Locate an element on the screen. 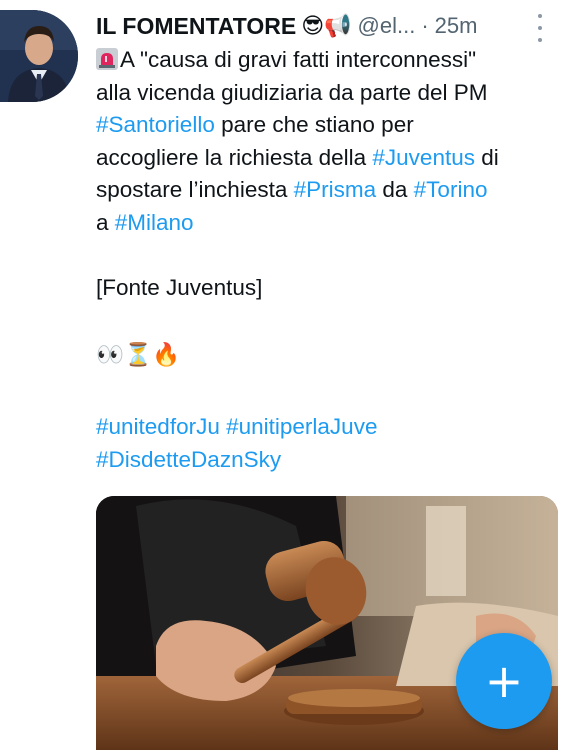 Image resolution: width=564 pixels, height=750 pixels. hashtag-santoriello: #Santoriello is located at coordinates (155, 124).